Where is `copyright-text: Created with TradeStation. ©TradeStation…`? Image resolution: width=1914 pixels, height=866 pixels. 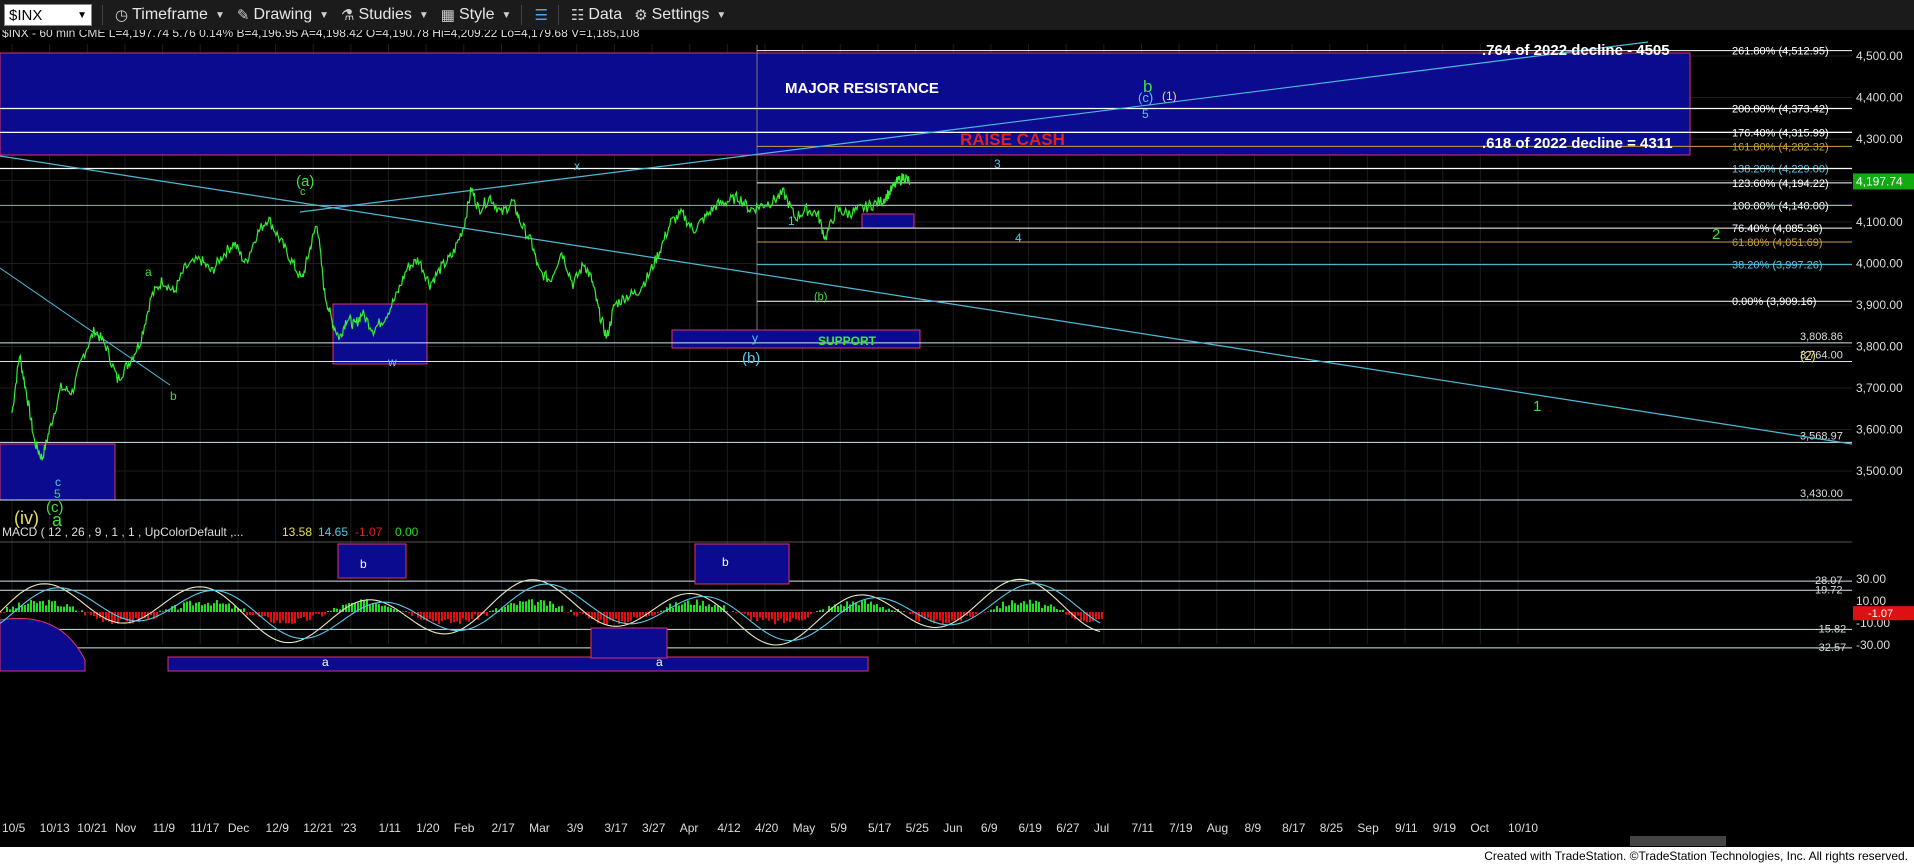
copyright-text: Created with TradeStation. ©TradeStation… is located at coordinates (1696, 856).